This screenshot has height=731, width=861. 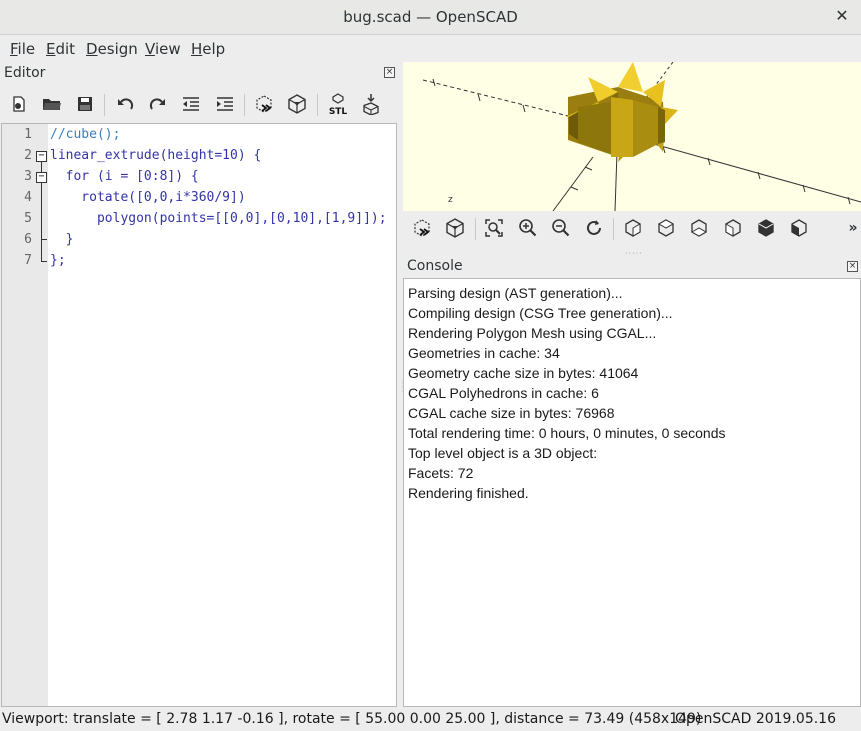 I want to click on line-number: 6, so click(x=28, y=239).